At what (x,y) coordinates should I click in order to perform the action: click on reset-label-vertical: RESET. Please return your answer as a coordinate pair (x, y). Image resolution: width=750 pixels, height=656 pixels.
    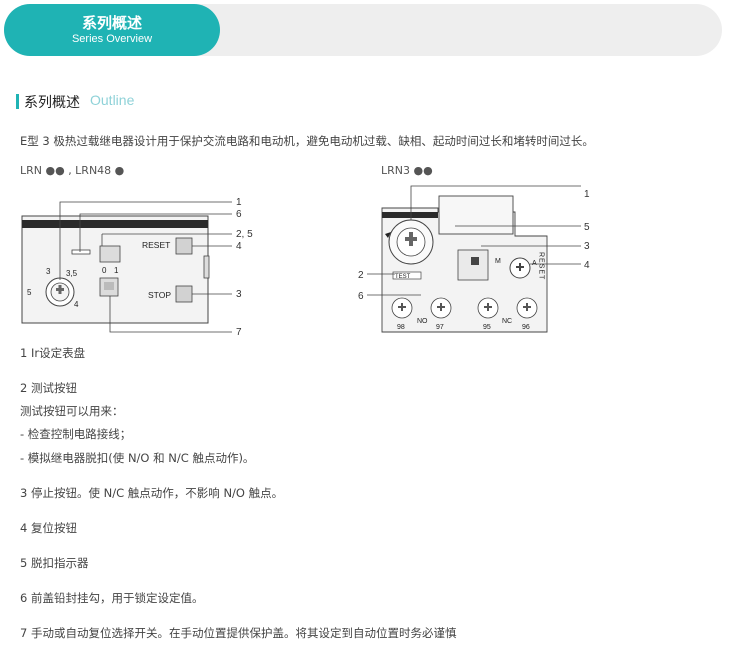
    Looking at the image, I should click on (541, 266).